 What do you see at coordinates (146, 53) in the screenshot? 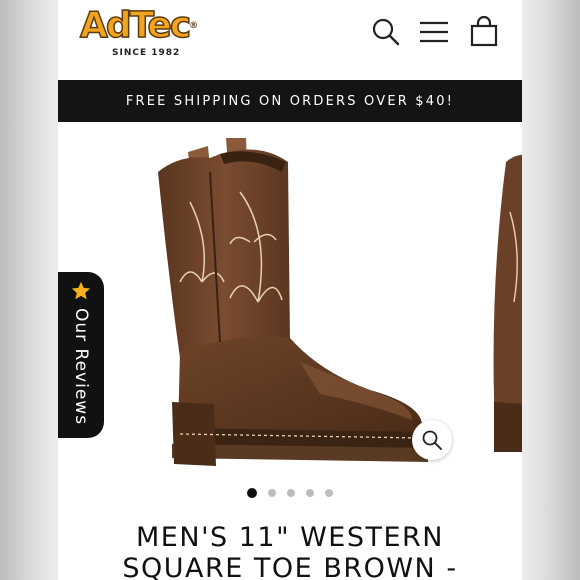
I see `logo-tagline: since 1982` at bounding box center [146, 53].